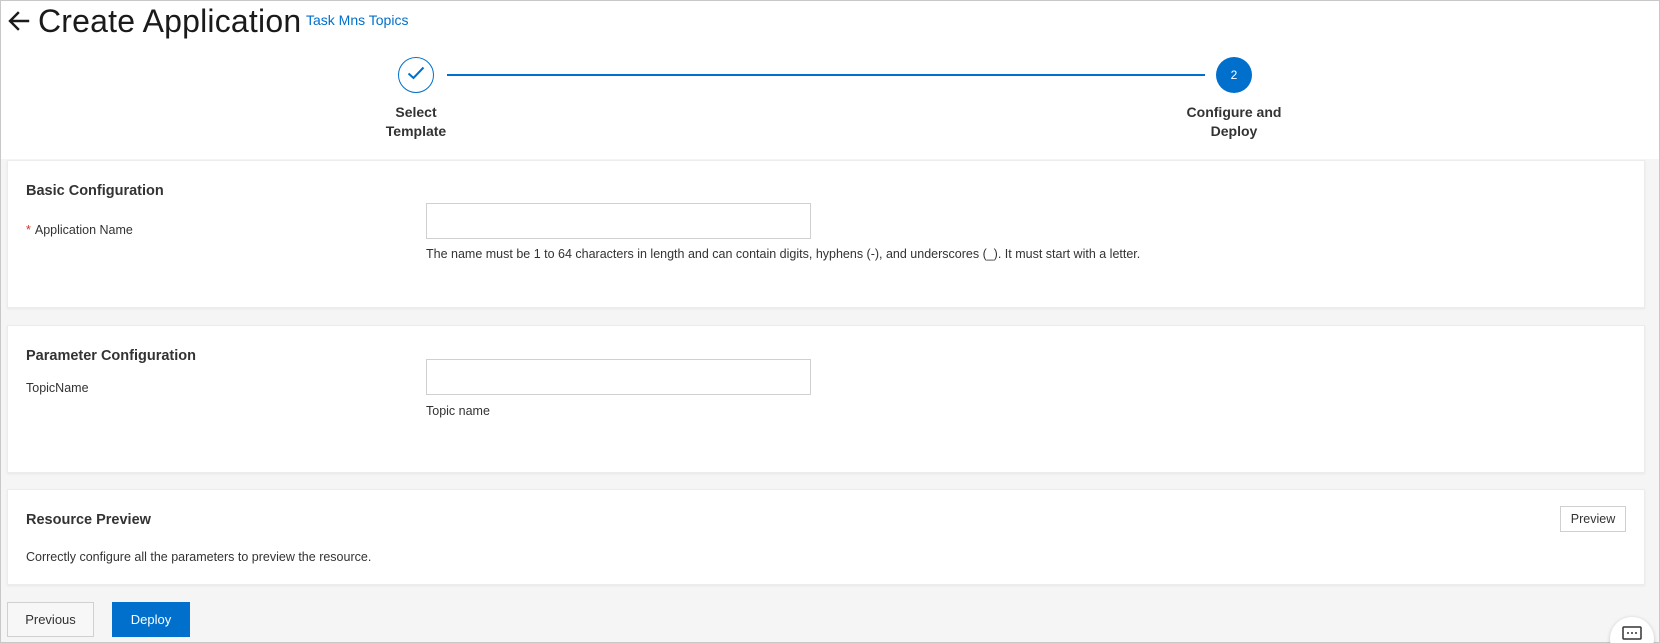  I want to click on checkmark-icon, so click(416, 75).